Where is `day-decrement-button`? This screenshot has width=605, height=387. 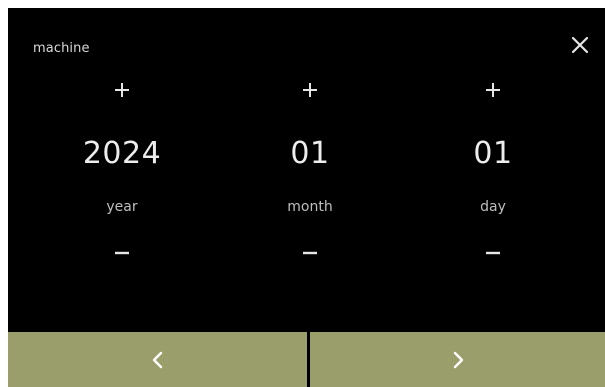
day-decrement-button is located at coordinates (493, 253).